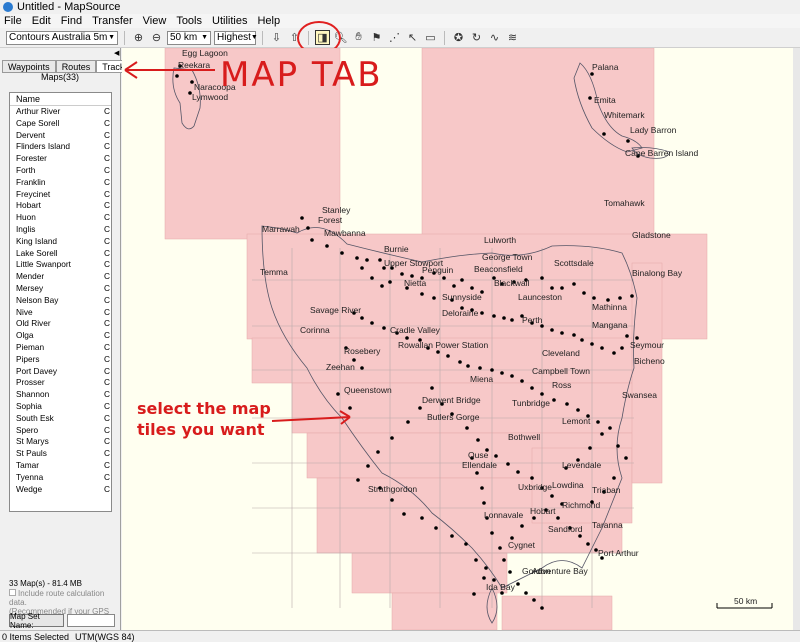 The image size is (800, 642). Describe the element at coordinates (60, 183) in the screenshot. I see `map-list-item: Franklin C` at that location.